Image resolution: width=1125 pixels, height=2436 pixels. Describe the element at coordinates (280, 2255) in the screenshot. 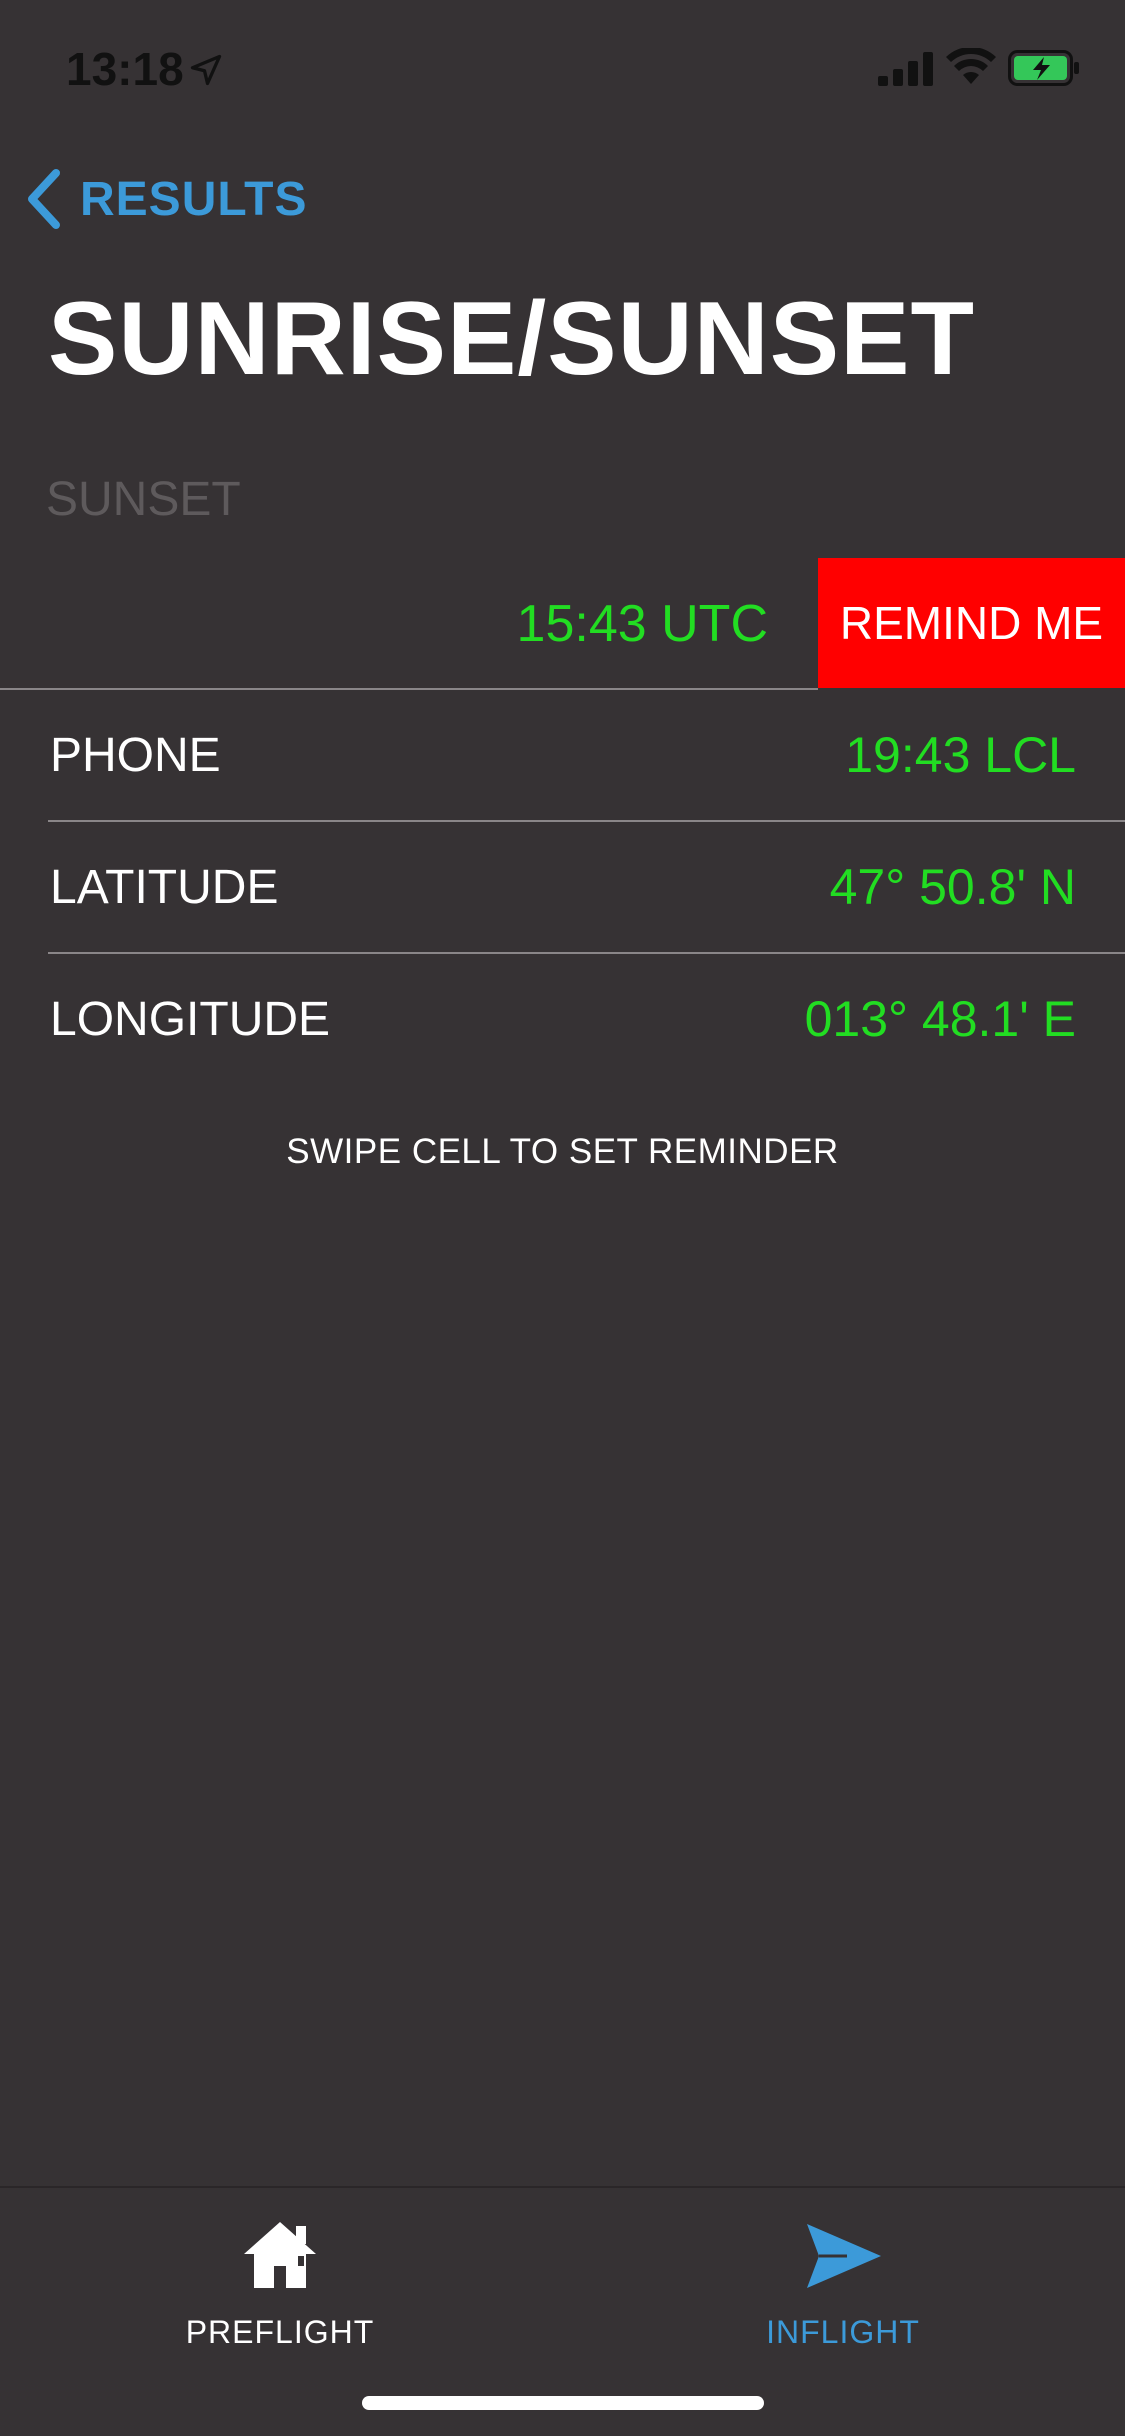

I see `house-icon` at that location.